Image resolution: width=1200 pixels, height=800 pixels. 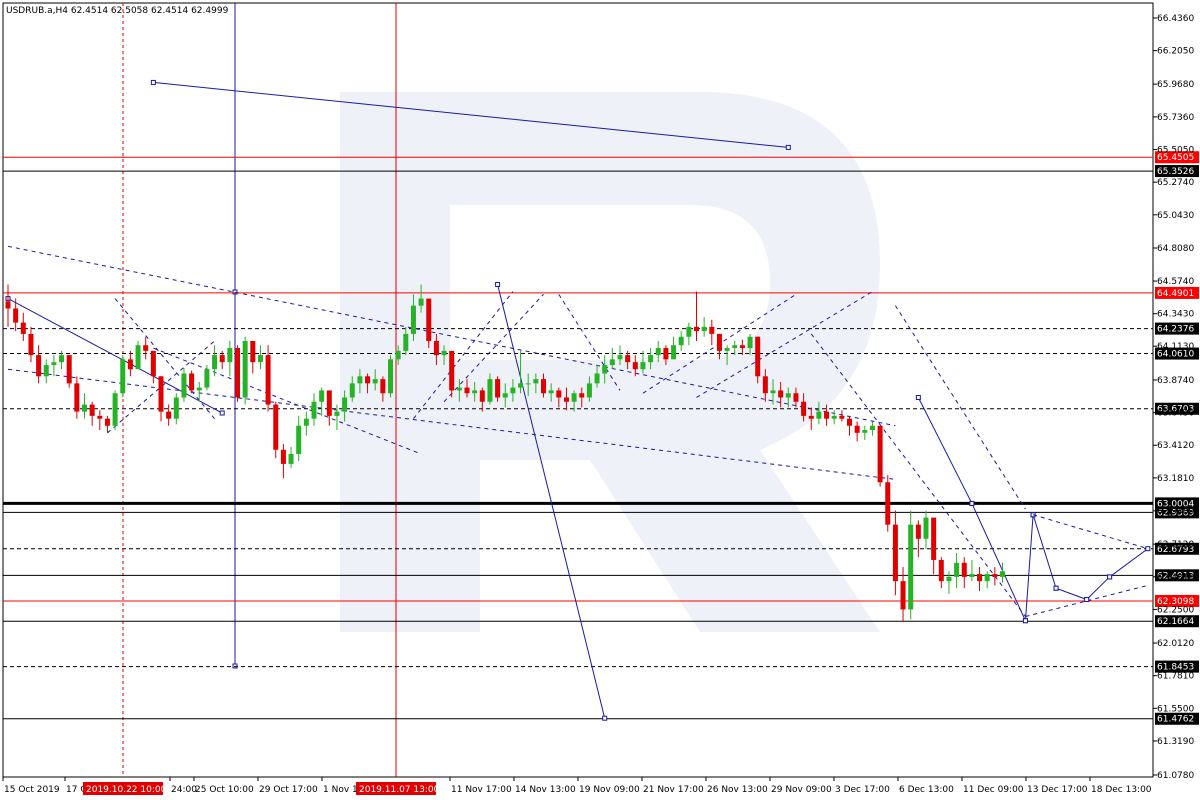 I want to click on x-tick-label: 18 Dec 13:00, so click(x=1121, y=790).